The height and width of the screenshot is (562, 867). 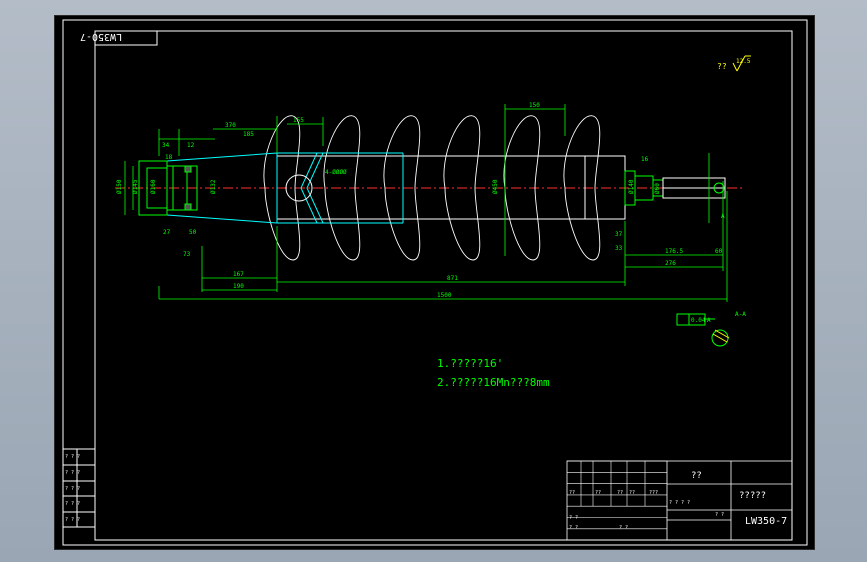 What do you see at coordinates (336, 172) in the screenshot?
I see `dim-4holes: 4-ØØØØ` at bounding box center [336, 172].